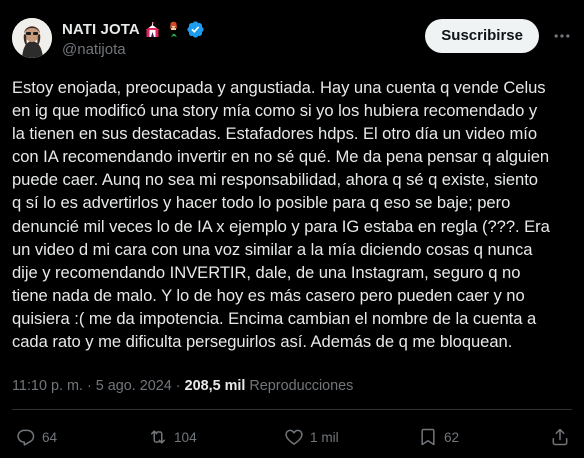  I want to click on bookmark-button: 62, so click(438, 437).